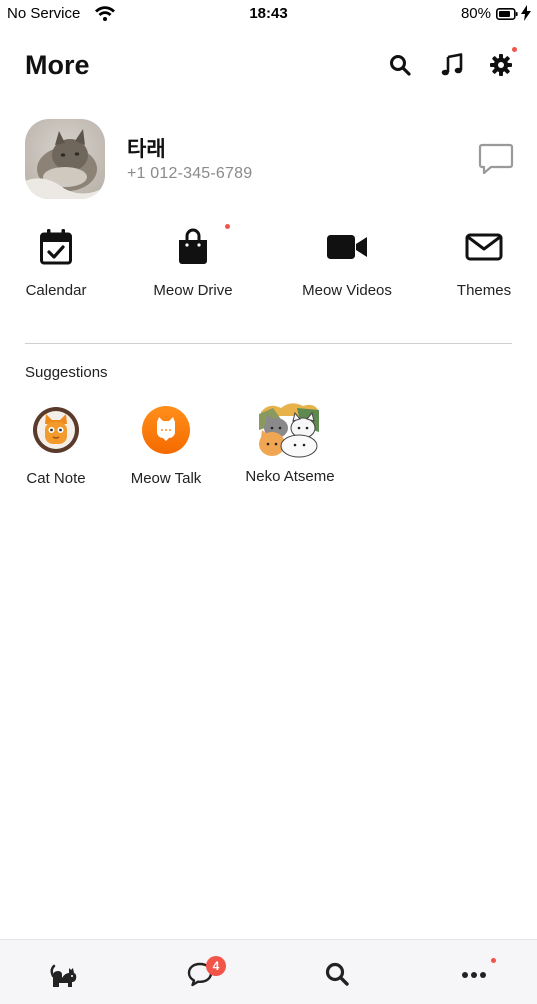 The image size is (537, 1004). I want to click on suggestion-meow-talk: Meow Talk, so click(166, 445).